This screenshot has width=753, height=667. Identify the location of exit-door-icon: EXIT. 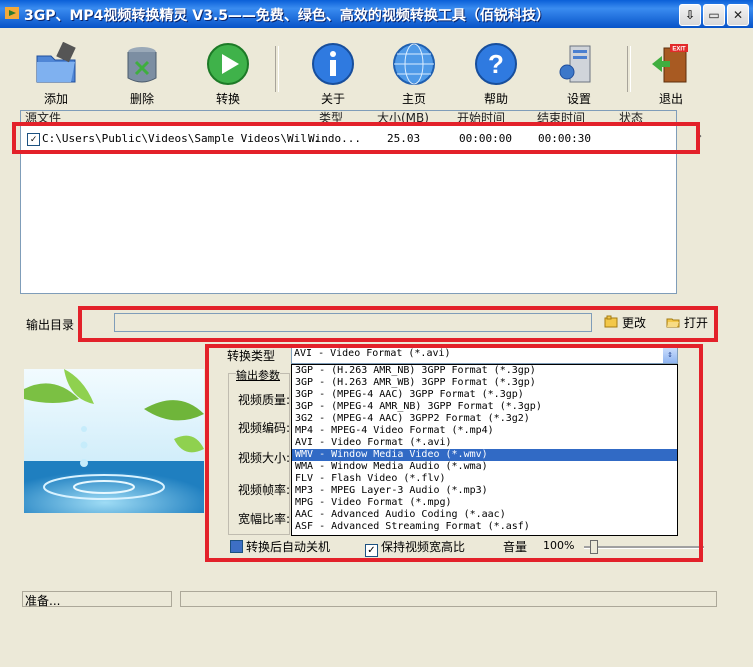
(670, 63).